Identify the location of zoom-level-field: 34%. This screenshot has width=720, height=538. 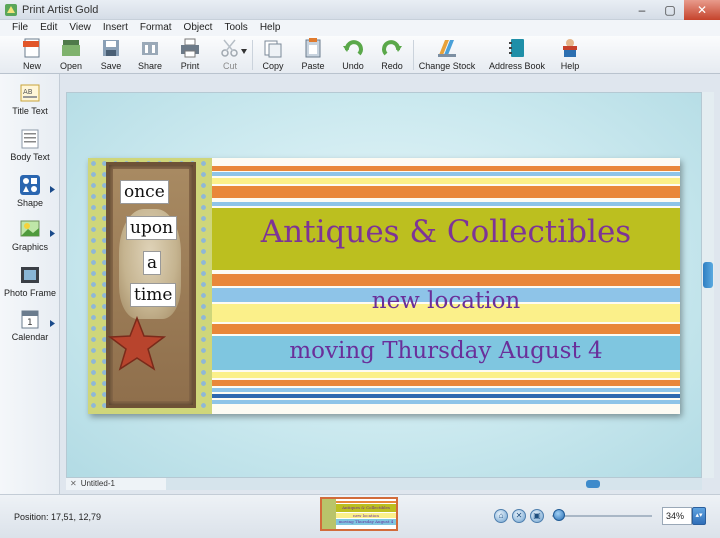
(677, 516).